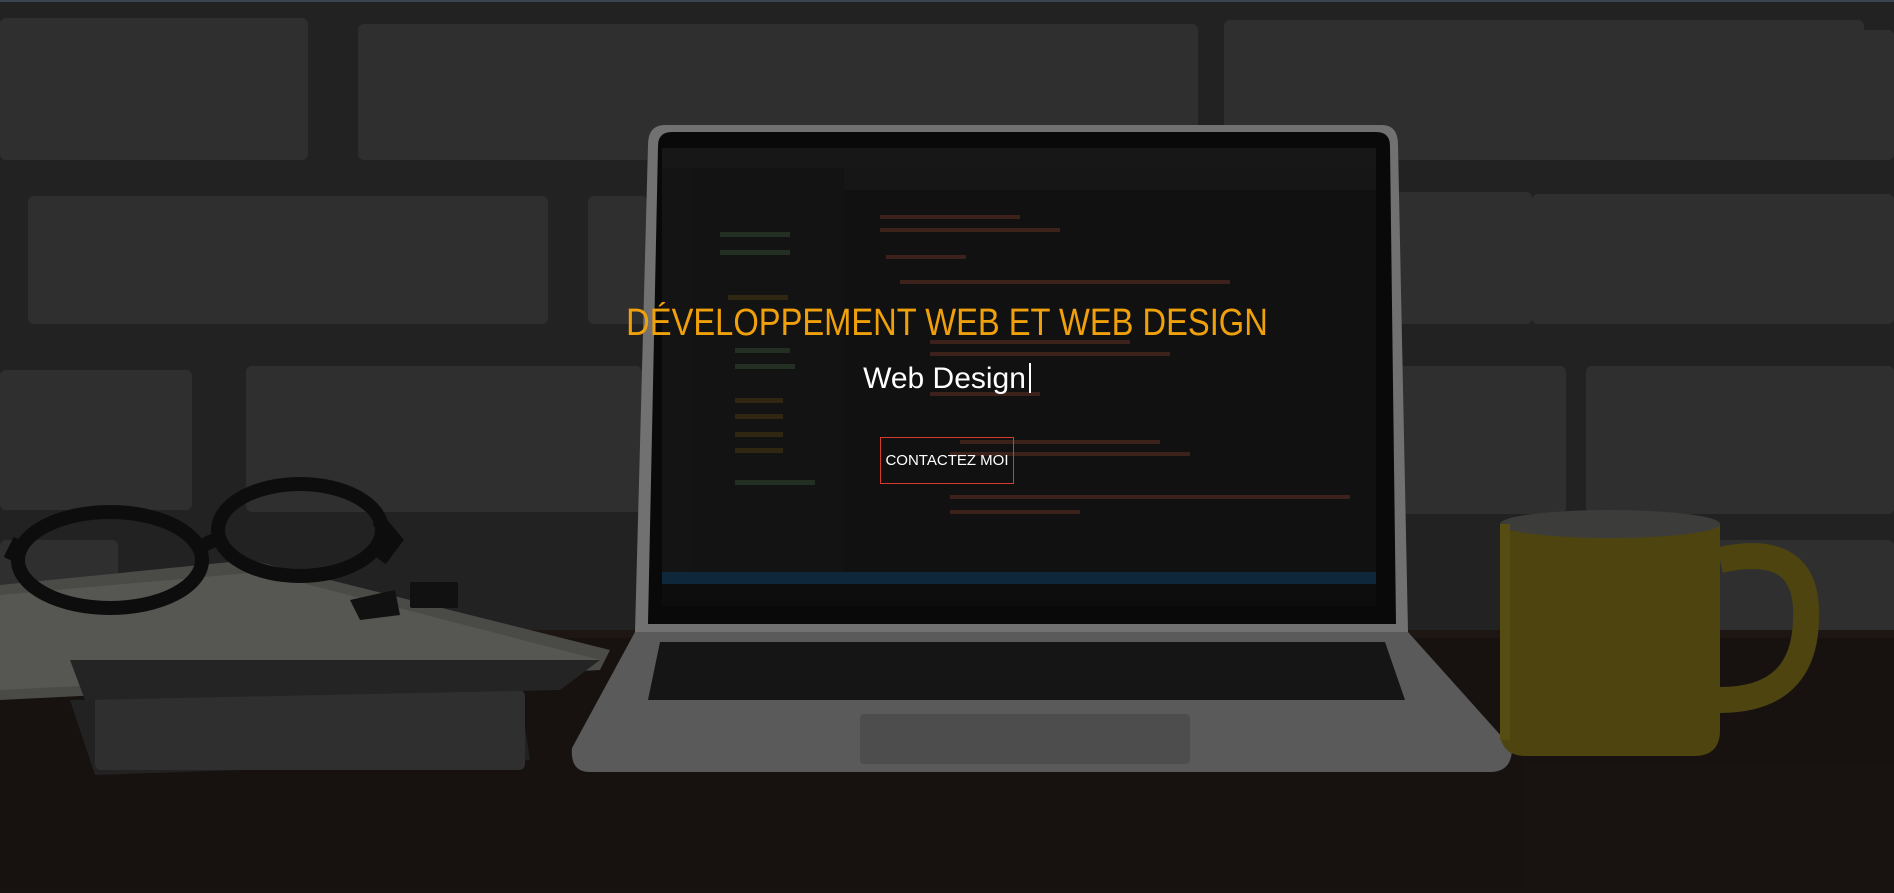 This screenshot has height=893, width=1894. I want to click on typed-text: Web Design, so click(944, 378).